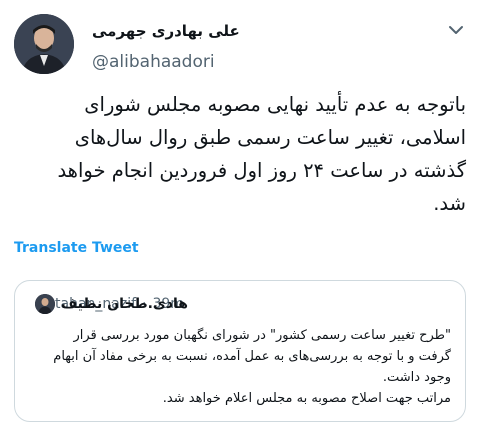  Describe the element at coordinates (240, 45) in the screenshot. I see `tweet-header: علی بهادری جهرمی @alibahaadori` at that location.